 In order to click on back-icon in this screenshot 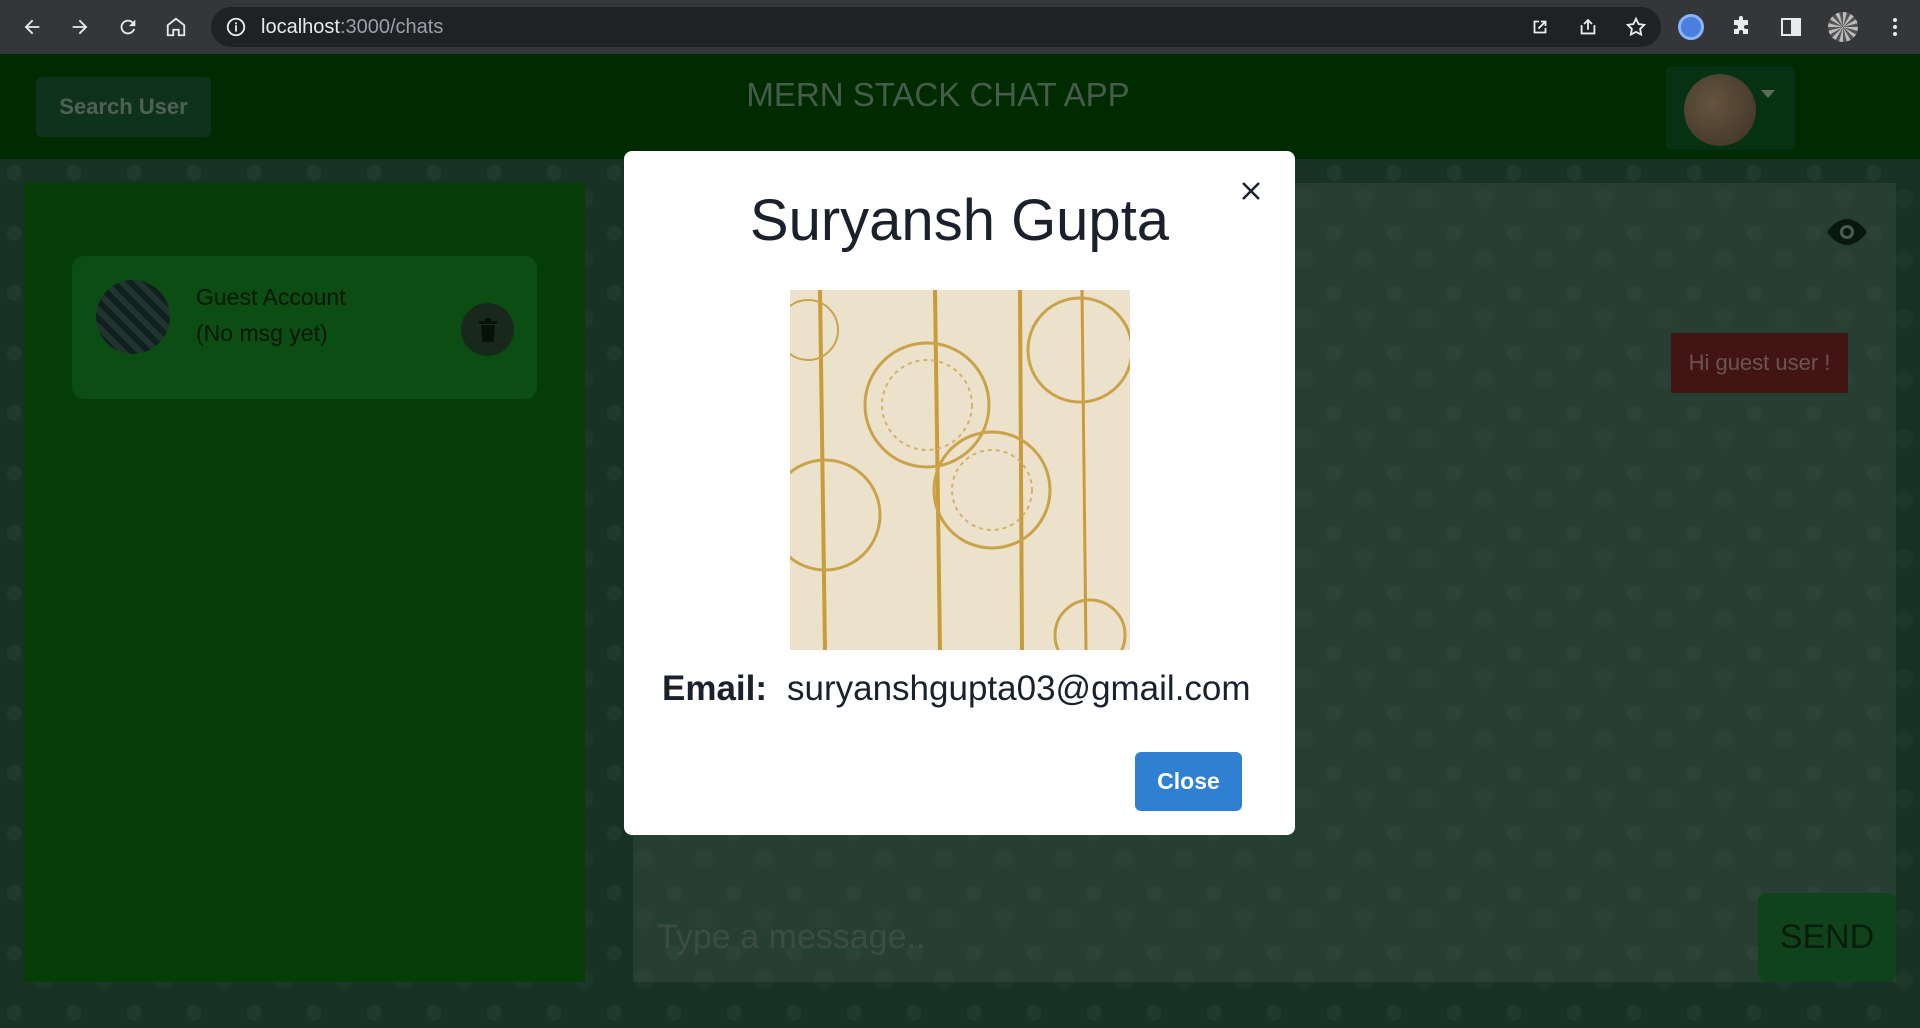, I will do `click(32, 27)`.